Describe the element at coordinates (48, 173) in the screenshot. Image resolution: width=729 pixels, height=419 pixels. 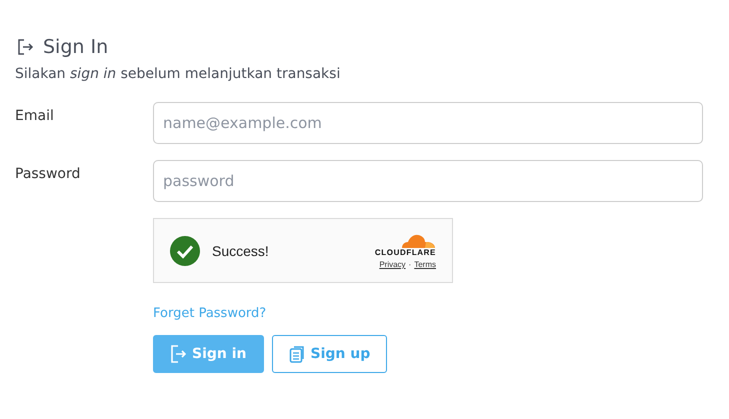
I see `field-label: Password` at that location.